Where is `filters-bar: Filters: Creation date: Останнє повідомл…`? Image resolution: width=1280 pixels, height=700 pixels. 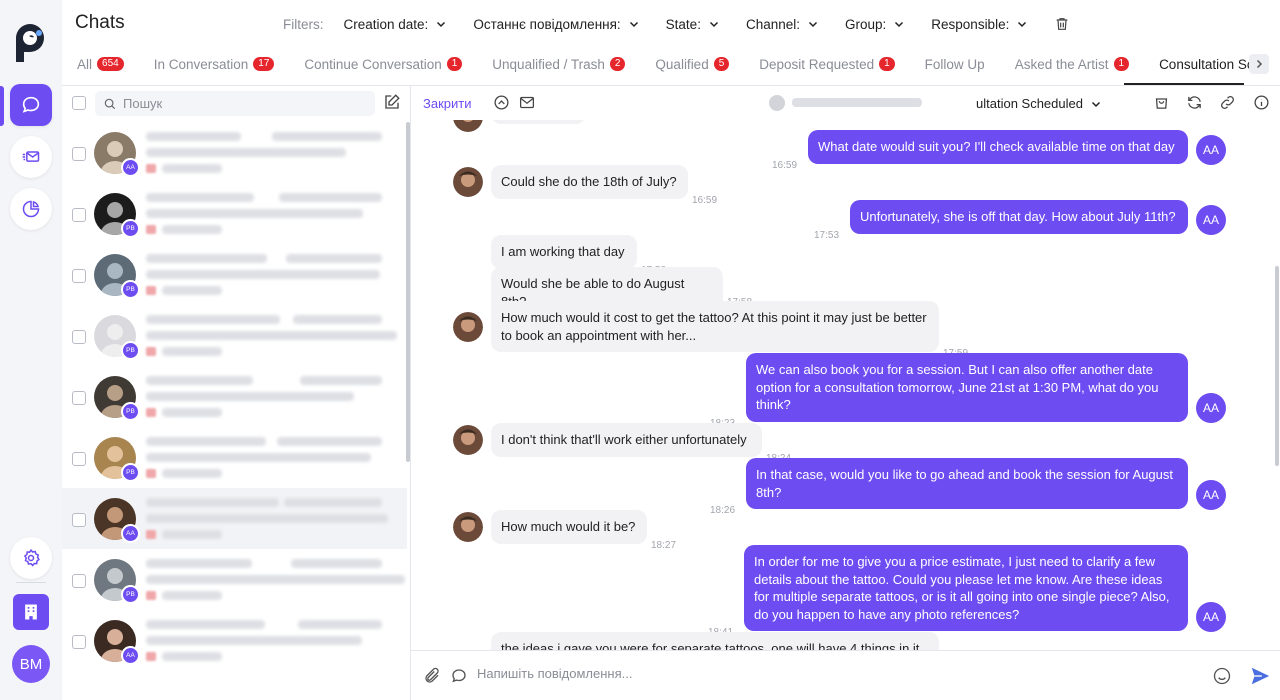
filters-bar: Filters: Creation date: Останнє повідомл… is located at coordinates (676, 24).